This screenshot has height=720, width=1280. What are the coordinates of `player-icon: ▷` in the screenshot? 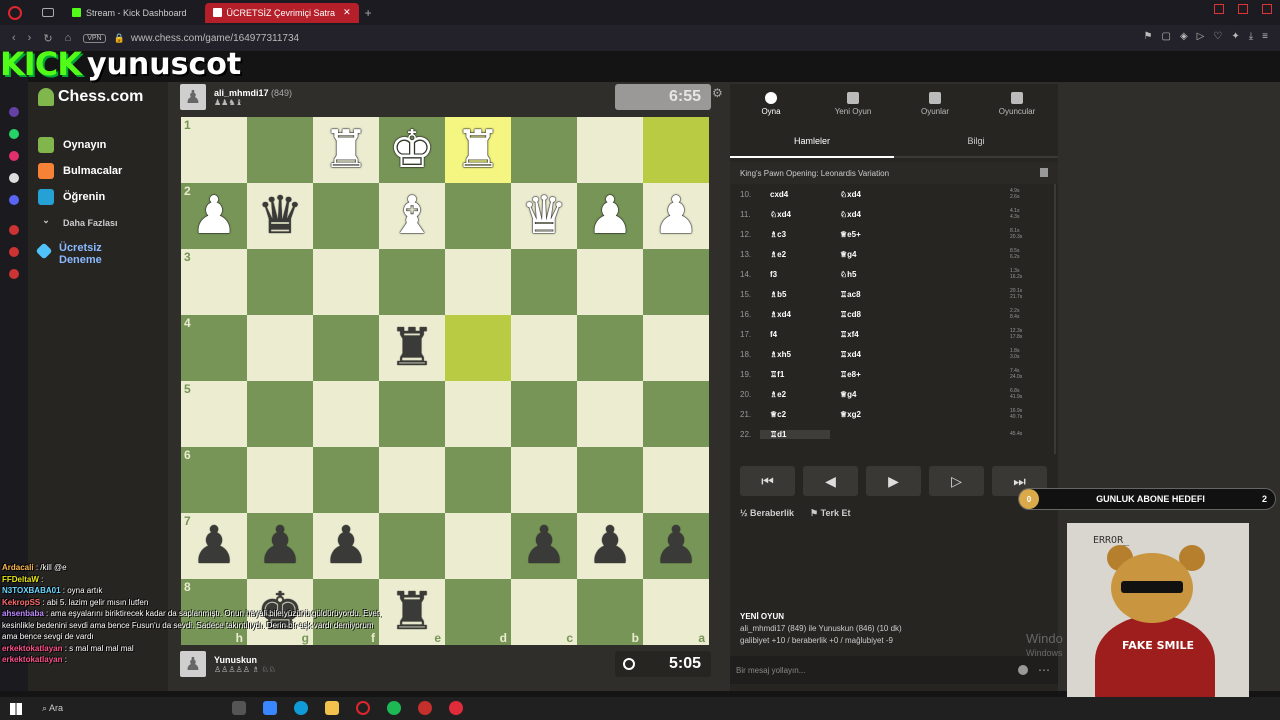 It's located at (1201, 36).